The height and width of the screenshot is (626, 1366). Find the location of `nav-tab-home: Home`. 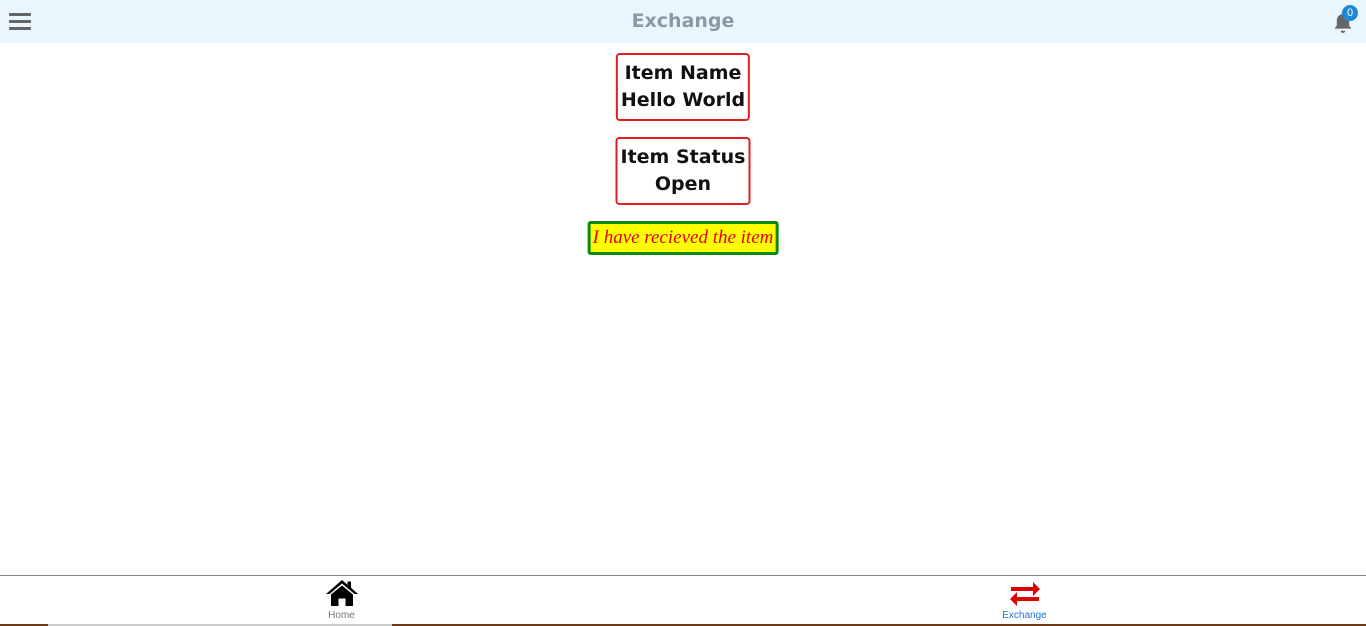

nav-tab-home: Home is located at coordinates (341, 601).